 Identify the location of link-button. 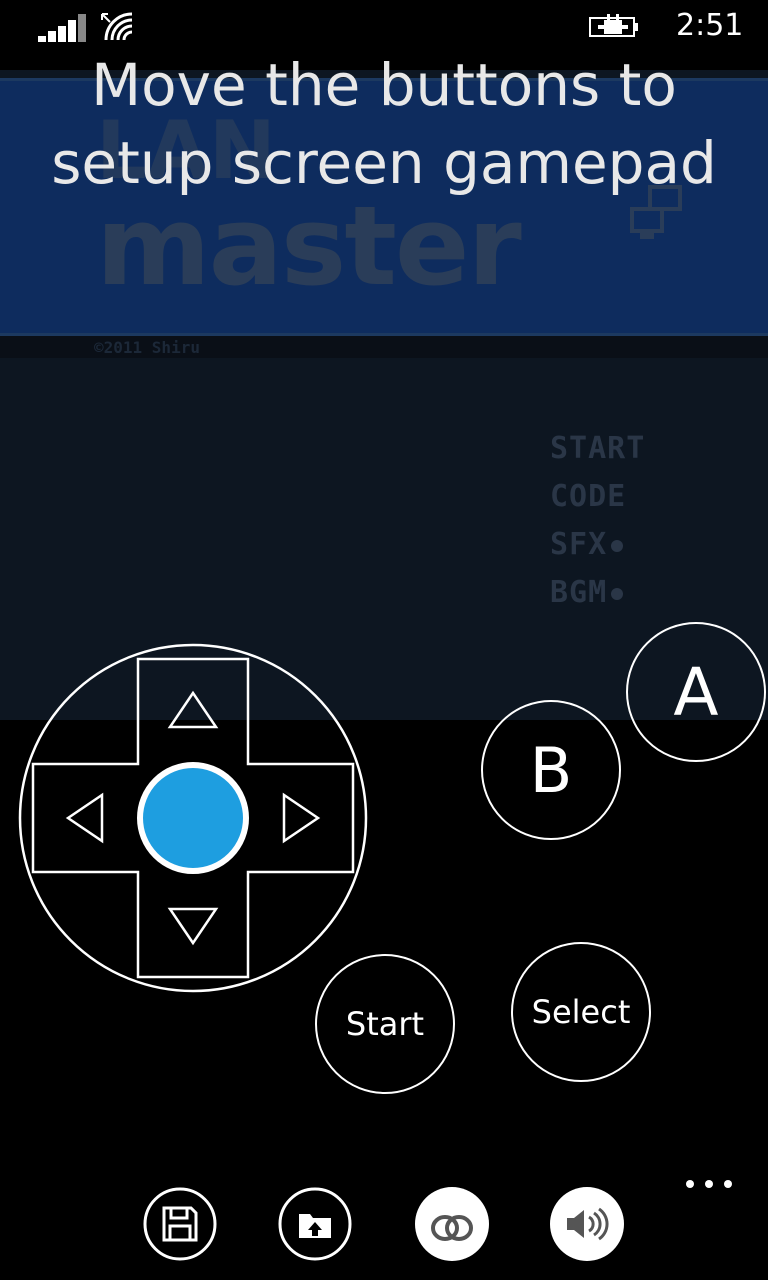
(452, 1224).